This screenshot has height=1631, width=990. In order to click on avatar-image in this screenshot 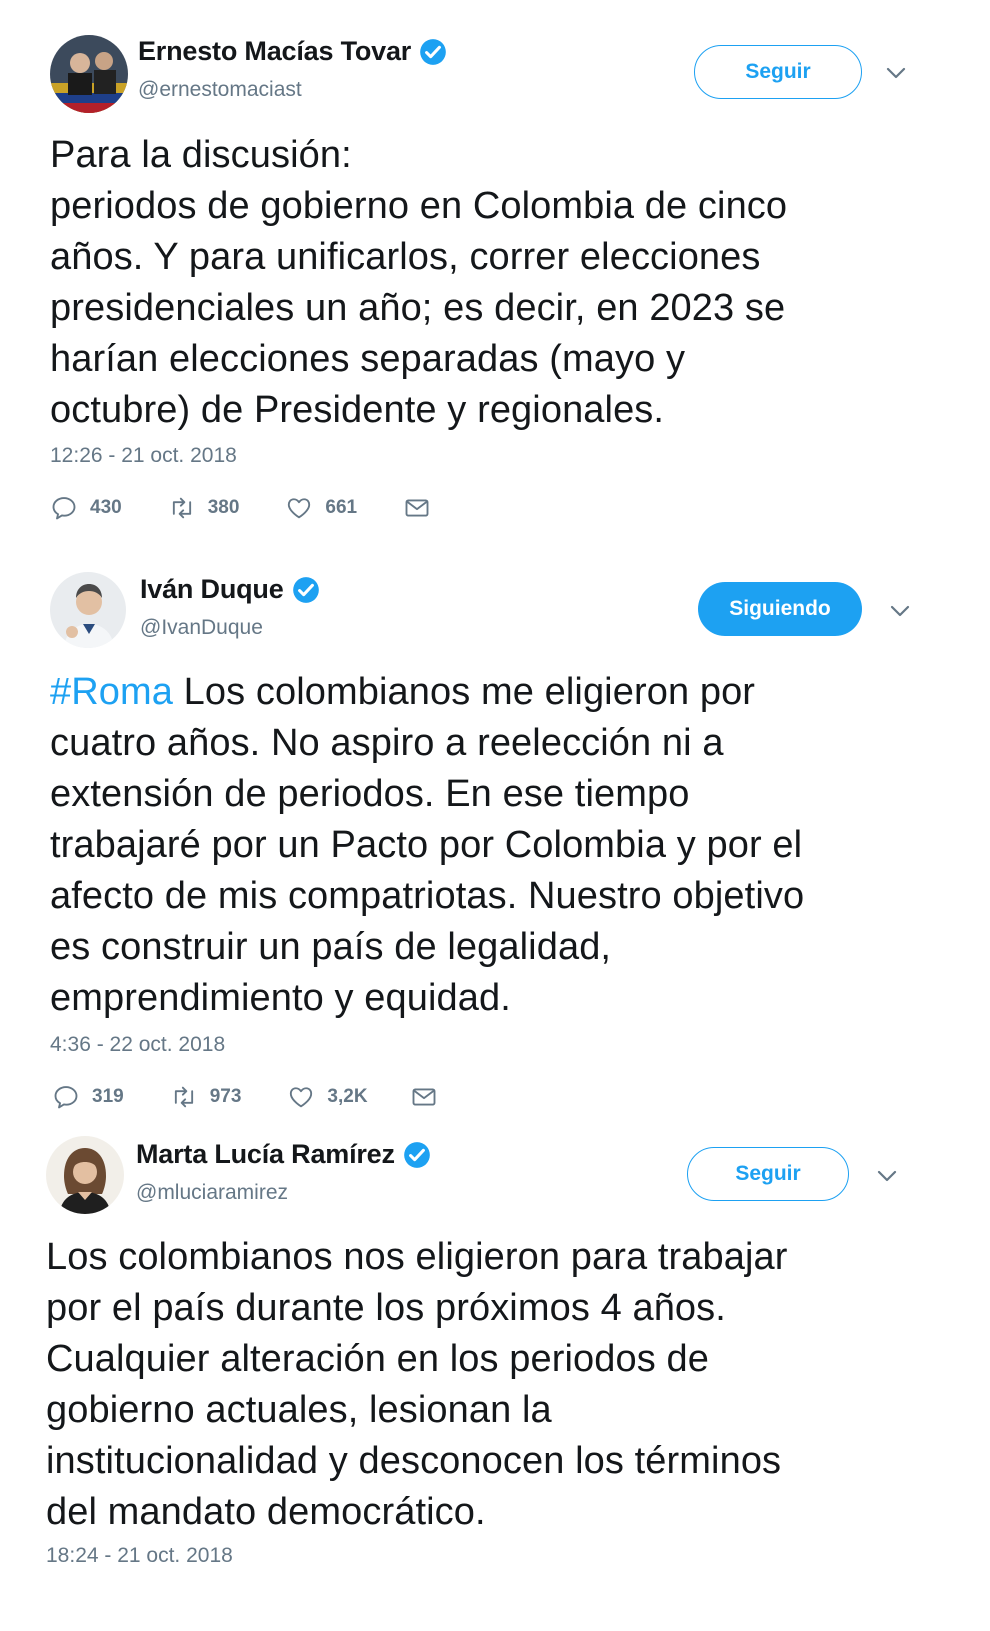, I will do `click(85, 1175)`.